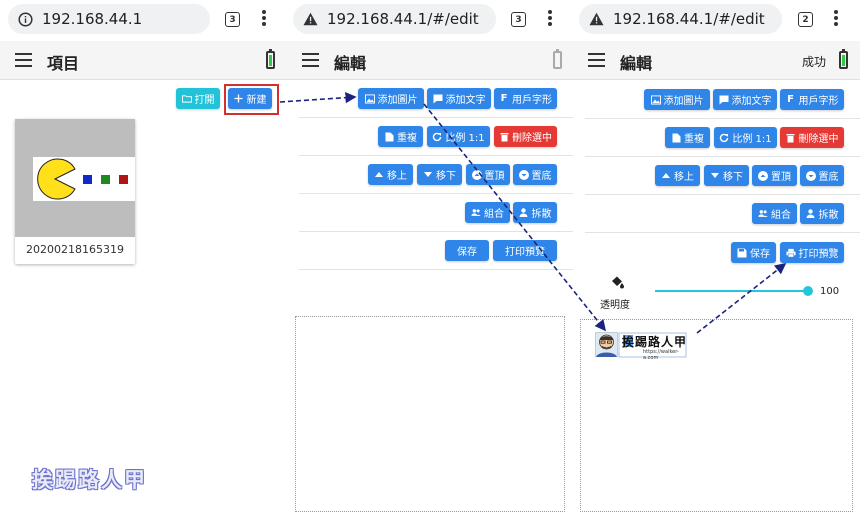 The height and width of the screenshot is (512, 860). Describe the element at coordinates (515, 217) in the screenshot. I see `arrow-add-image-to-canvas` at that location.